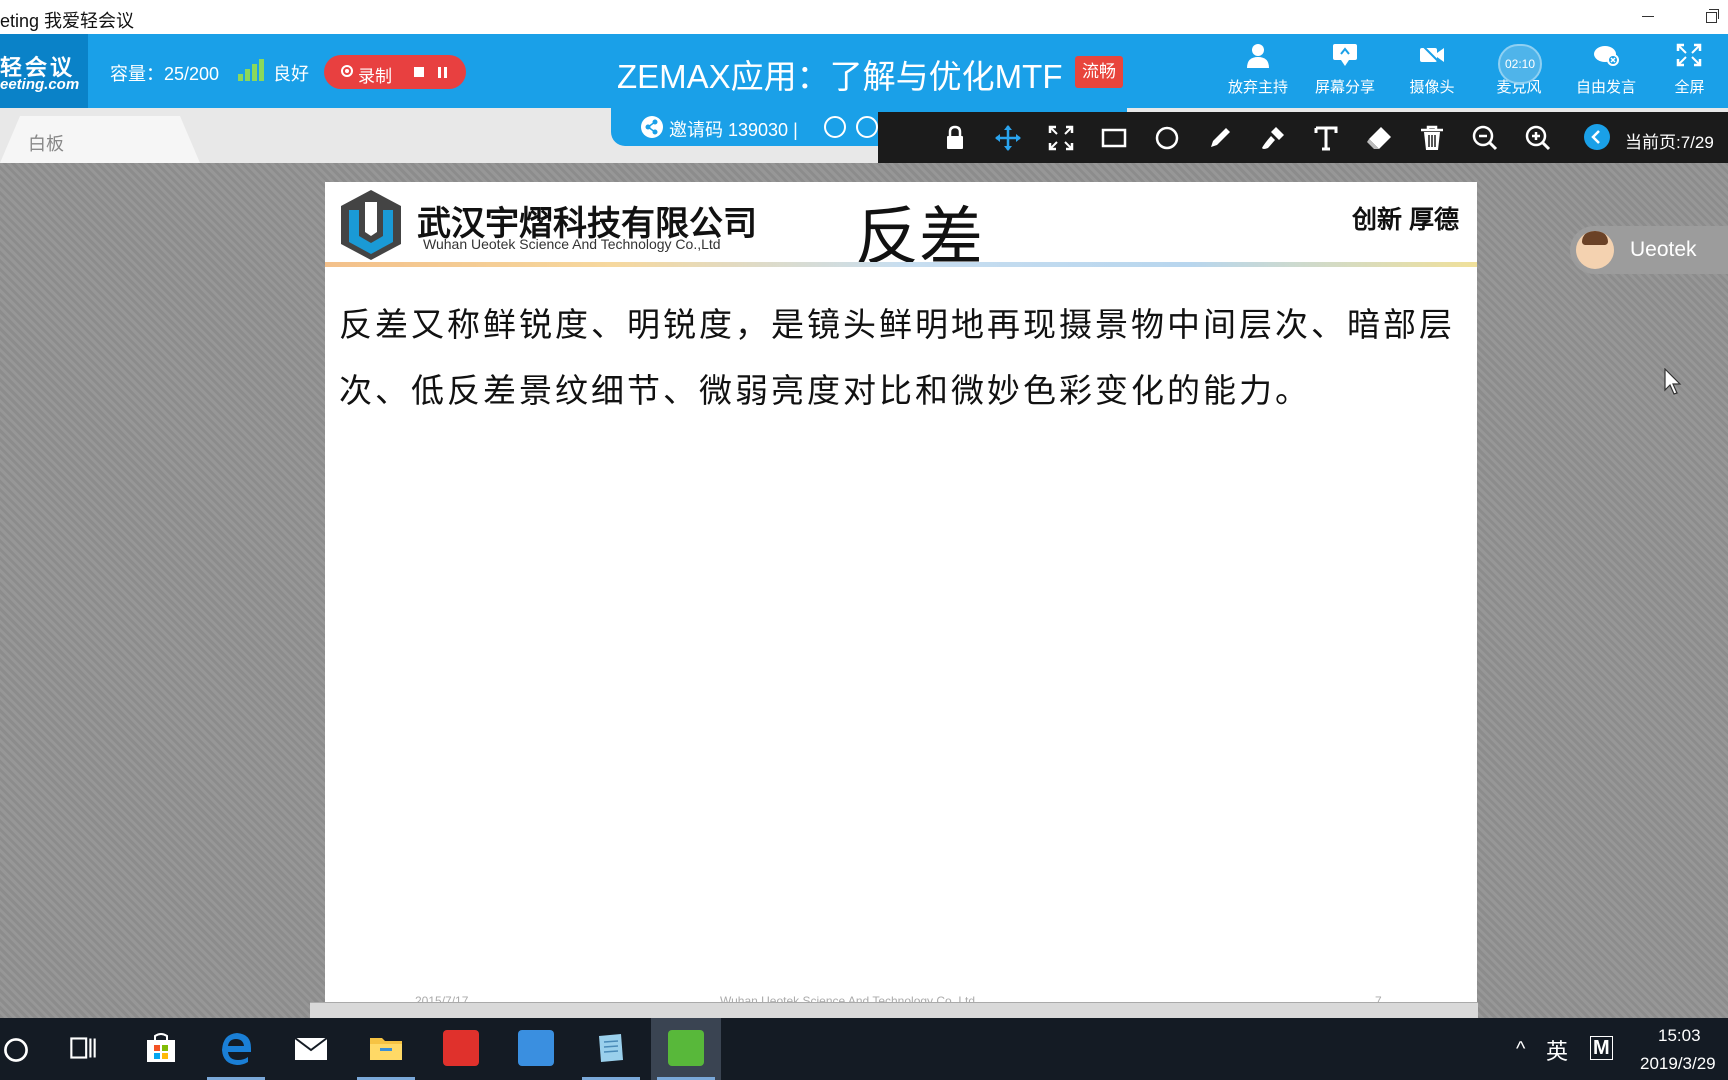 The height and width of the screenshot is (1080, 1728). I want to click on tray-expand-icon: ^, so click(1520, 1049).